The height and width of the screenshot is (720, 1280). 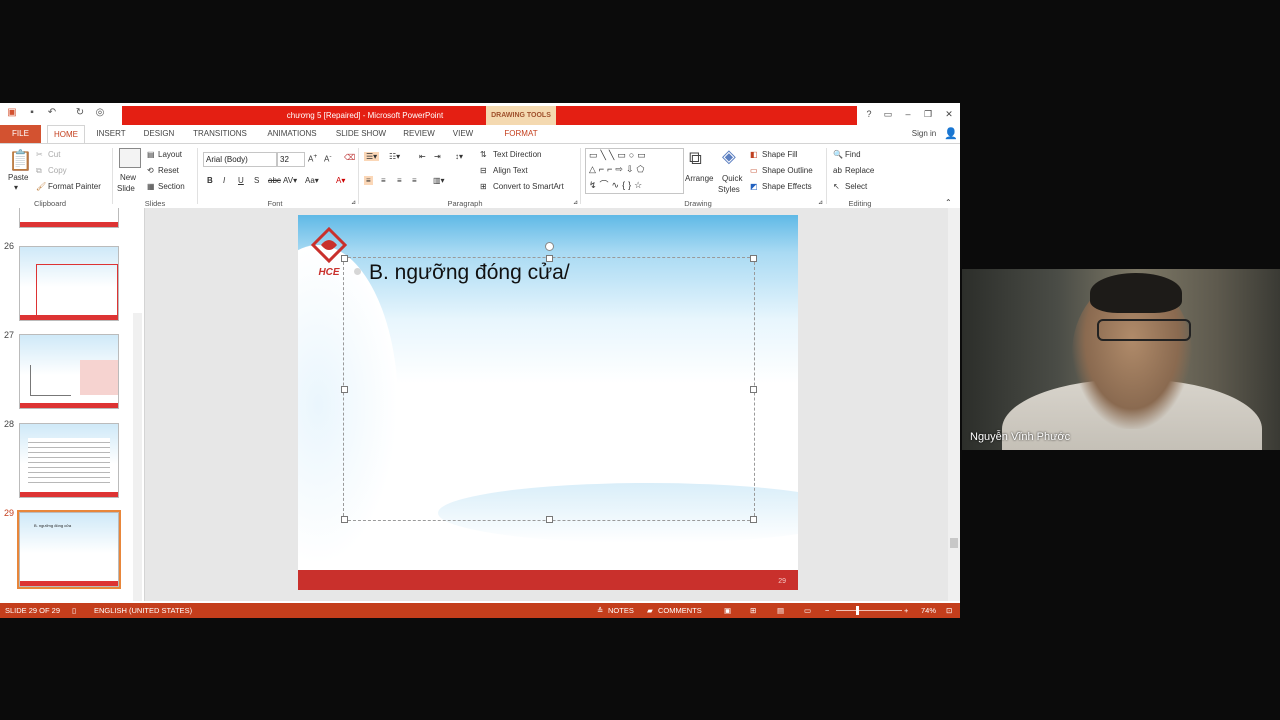 What do you see at coordinates (111, 134) in the screenshot?
I see `tab-insert: INSERT` at bounding box center [111, 134].